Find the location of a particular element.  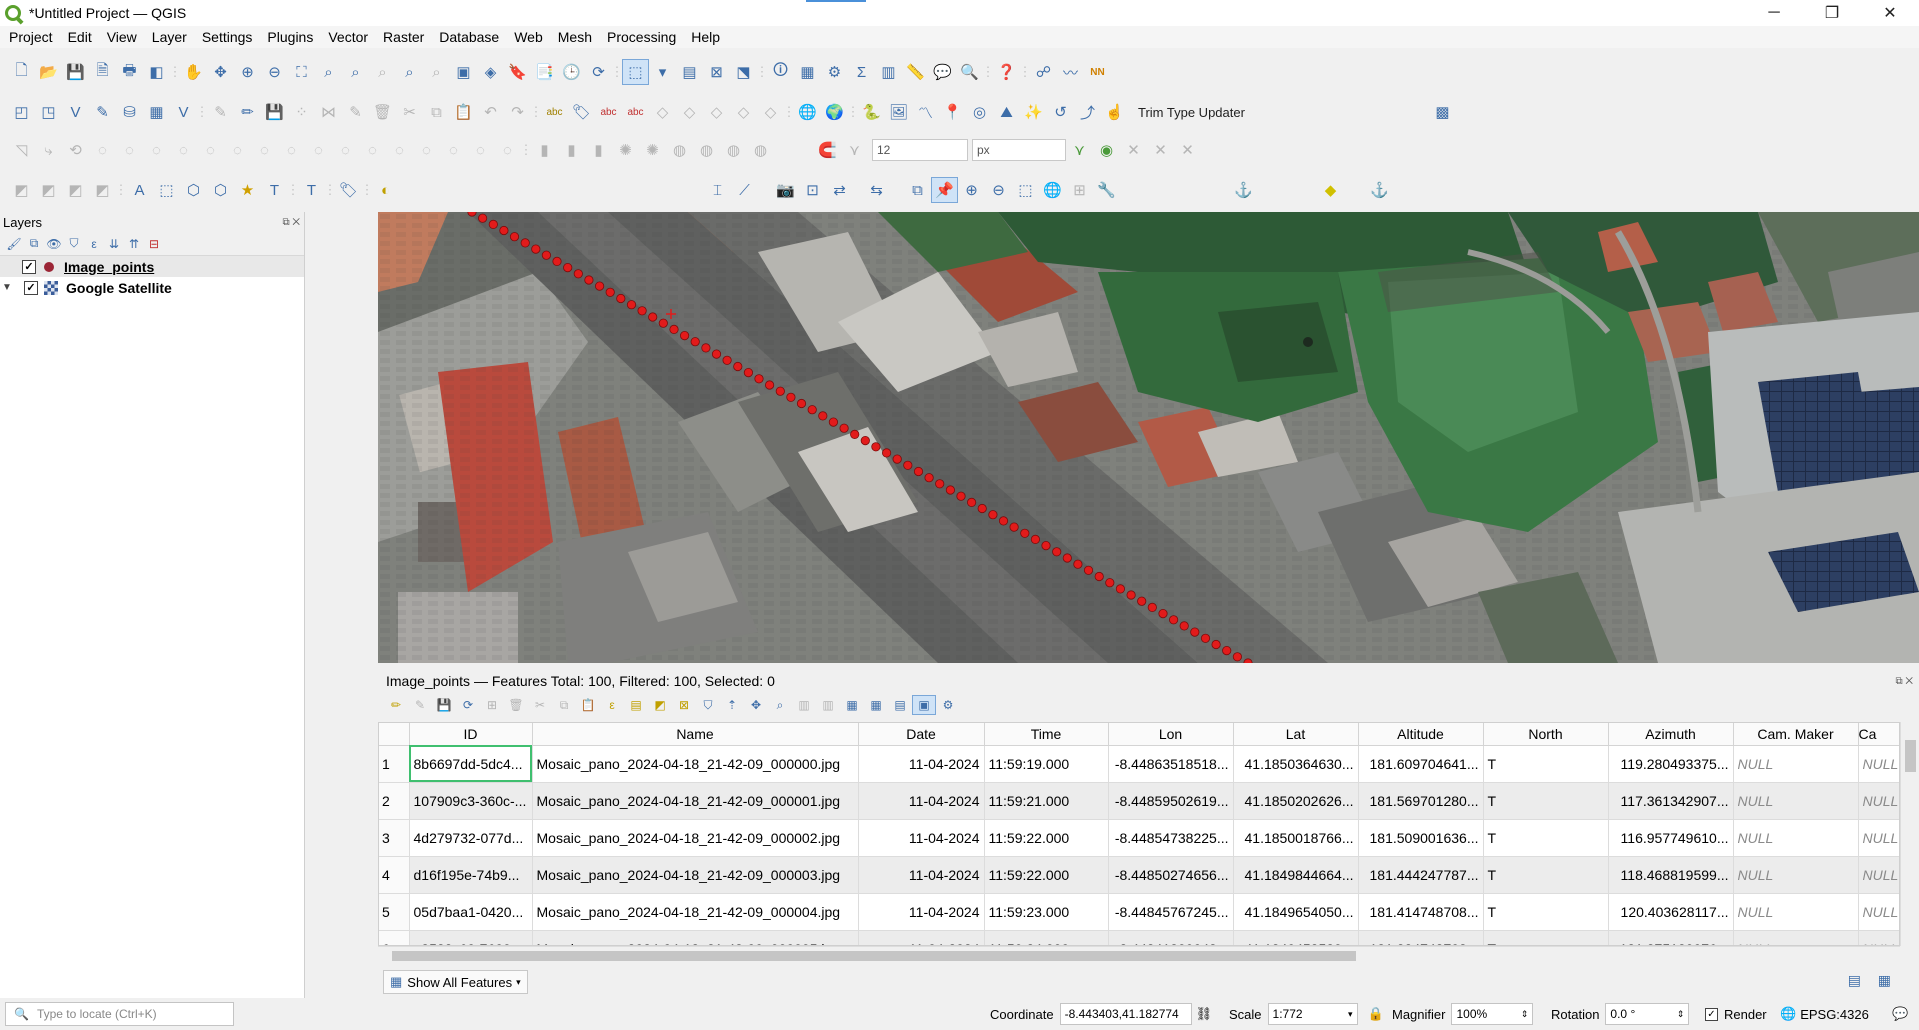

save-as-icon: 🗎 is located at coordinates (102, 72).